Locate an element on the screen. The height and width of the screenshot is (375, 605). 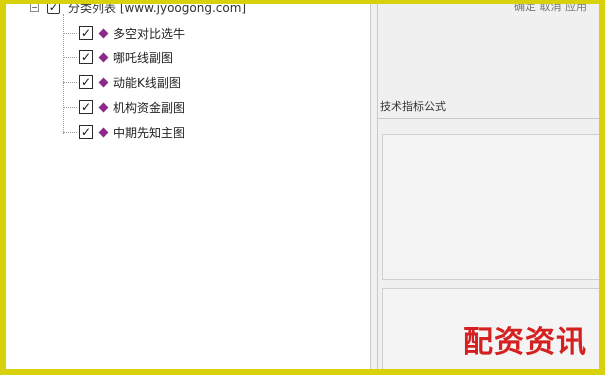
tree-item-4: ✓ 机构资金副图 is located at coordinates (124, 107).